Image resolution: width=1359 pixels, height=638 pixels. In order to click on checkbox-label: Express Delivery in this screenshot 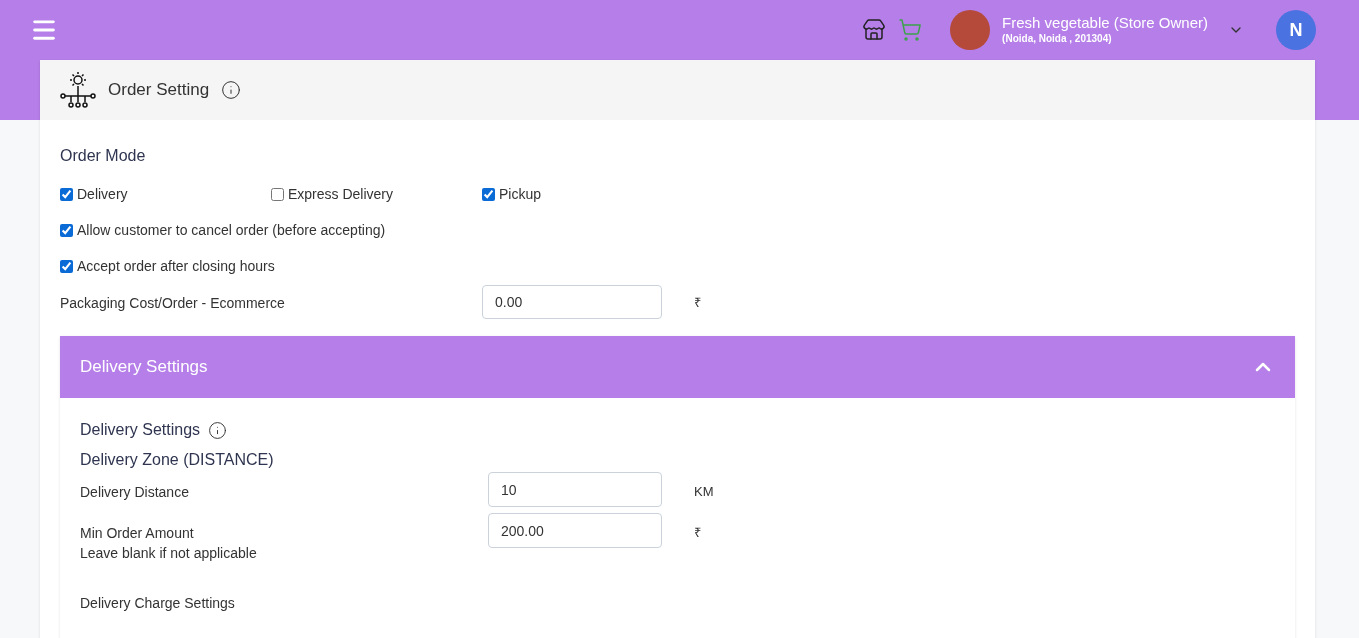, I will do `click(341, 194)`.